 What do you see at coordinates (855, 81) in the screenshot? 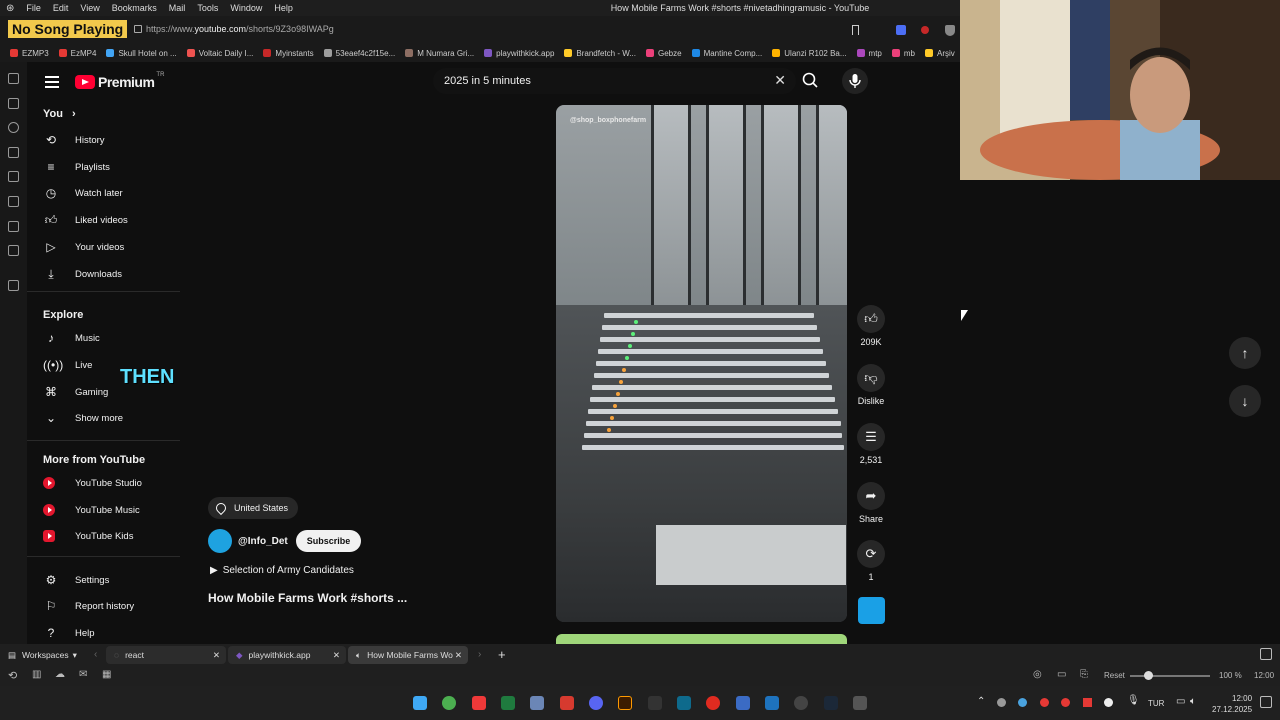
I see `voice-search-button` at bounding box center [855, 81].